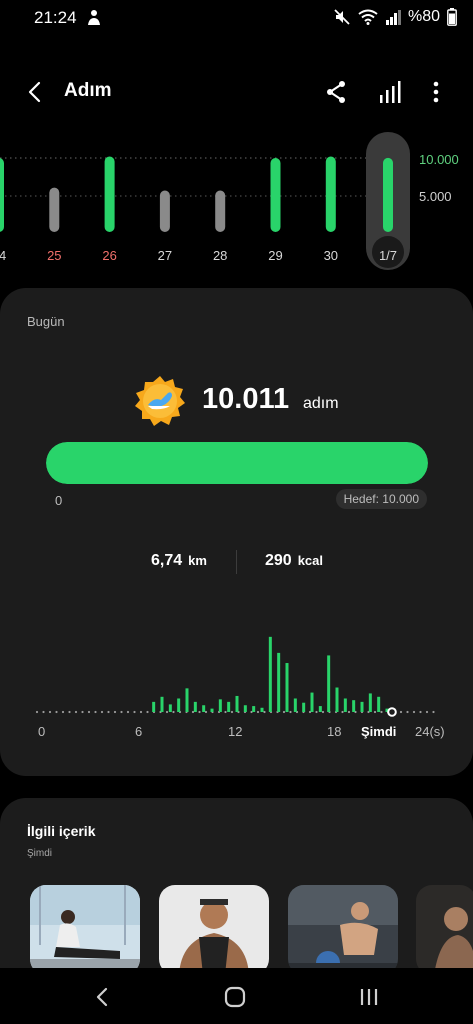 The height and width of the screenshot is (1024, 473). I want to click on fitness-thumbnail, so click(444, 930).